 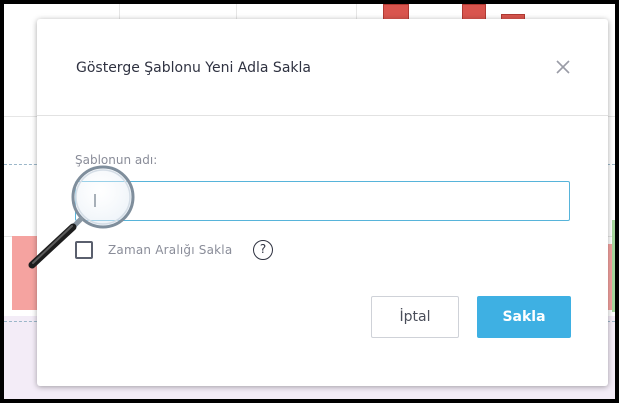 I want to click on volume-bar, so click(x=613, y=266).